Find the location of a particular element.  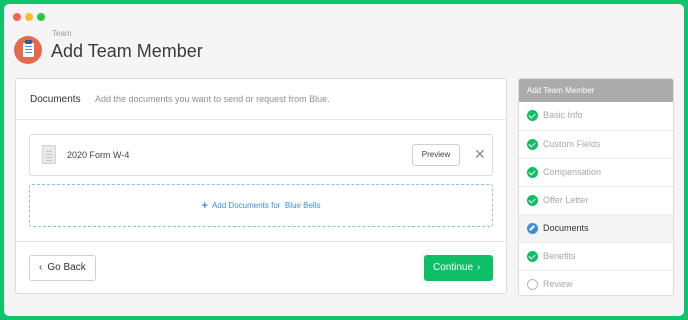

add-documents-link: + Add Documents for Blue Bells is located at coordinates (261, 206).